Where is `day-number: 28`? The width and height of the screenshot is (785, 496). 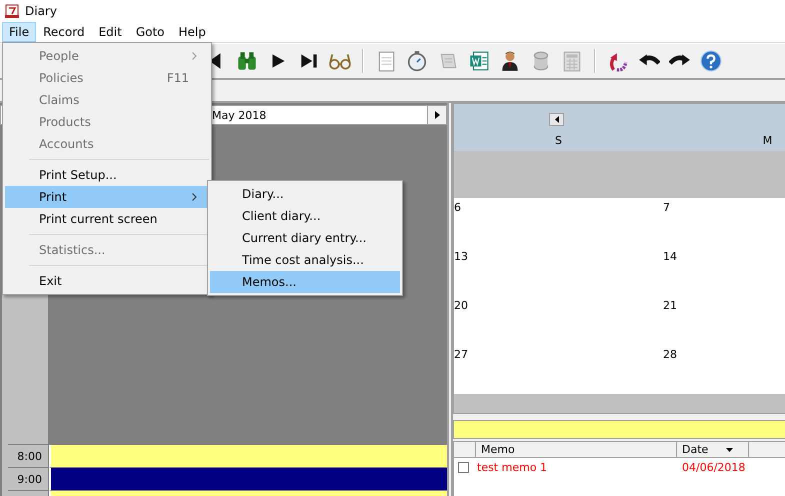 day-number: 28 is located at coordinates (670, 354).